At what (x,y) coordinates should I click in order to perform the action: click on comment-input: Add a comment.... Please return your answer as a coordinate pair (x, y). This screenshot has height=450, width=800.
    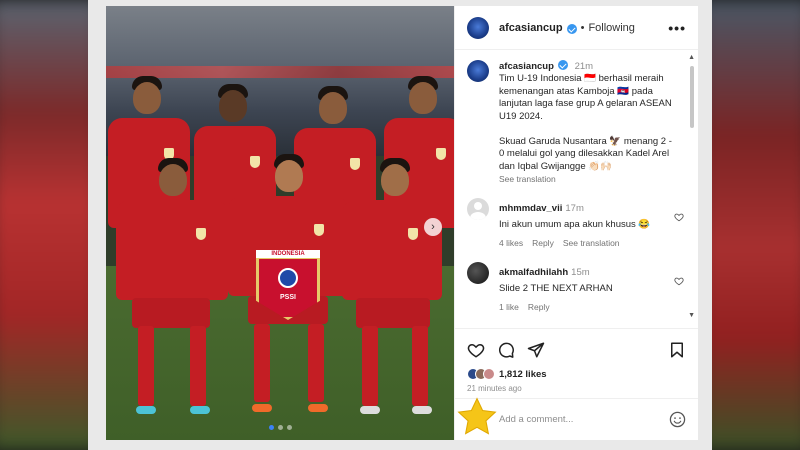
    Looking at the image, I should click on (536, 419).